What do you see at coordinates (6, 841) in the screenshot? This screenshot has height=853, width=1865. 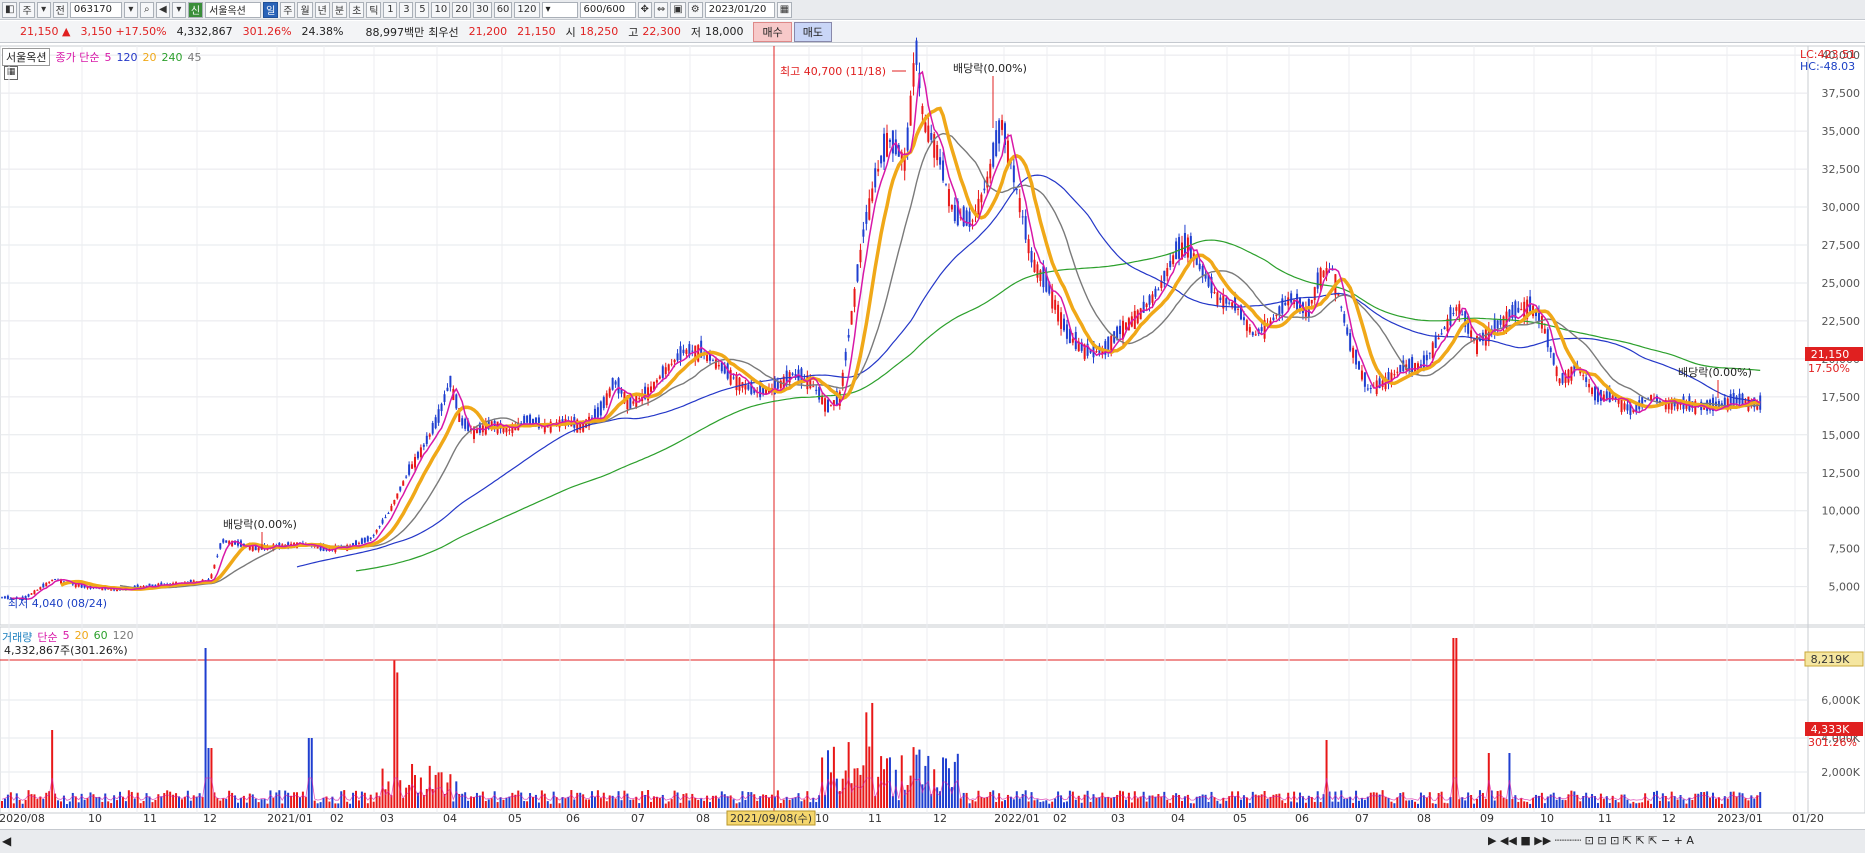 I see `scroll-left-icon: ◀` at bounding box center [6, 841].